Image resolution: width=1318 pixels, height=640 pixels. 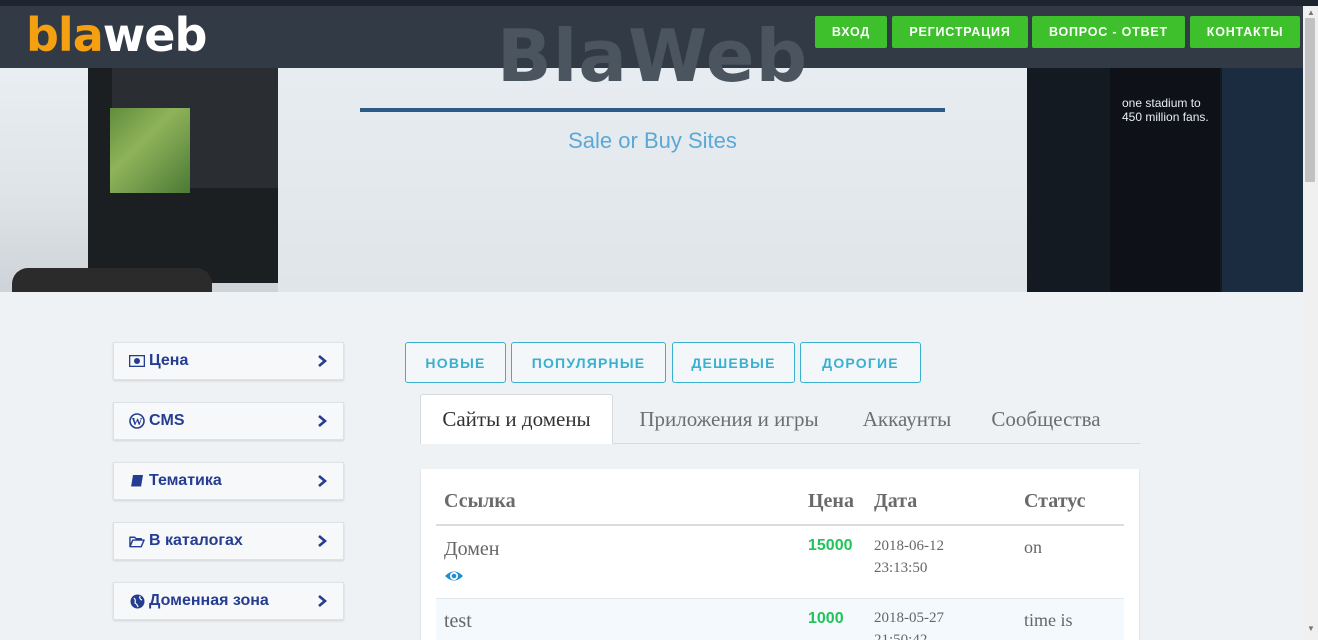 I want to click on folder-open-icon, so click(x=137, y=541).